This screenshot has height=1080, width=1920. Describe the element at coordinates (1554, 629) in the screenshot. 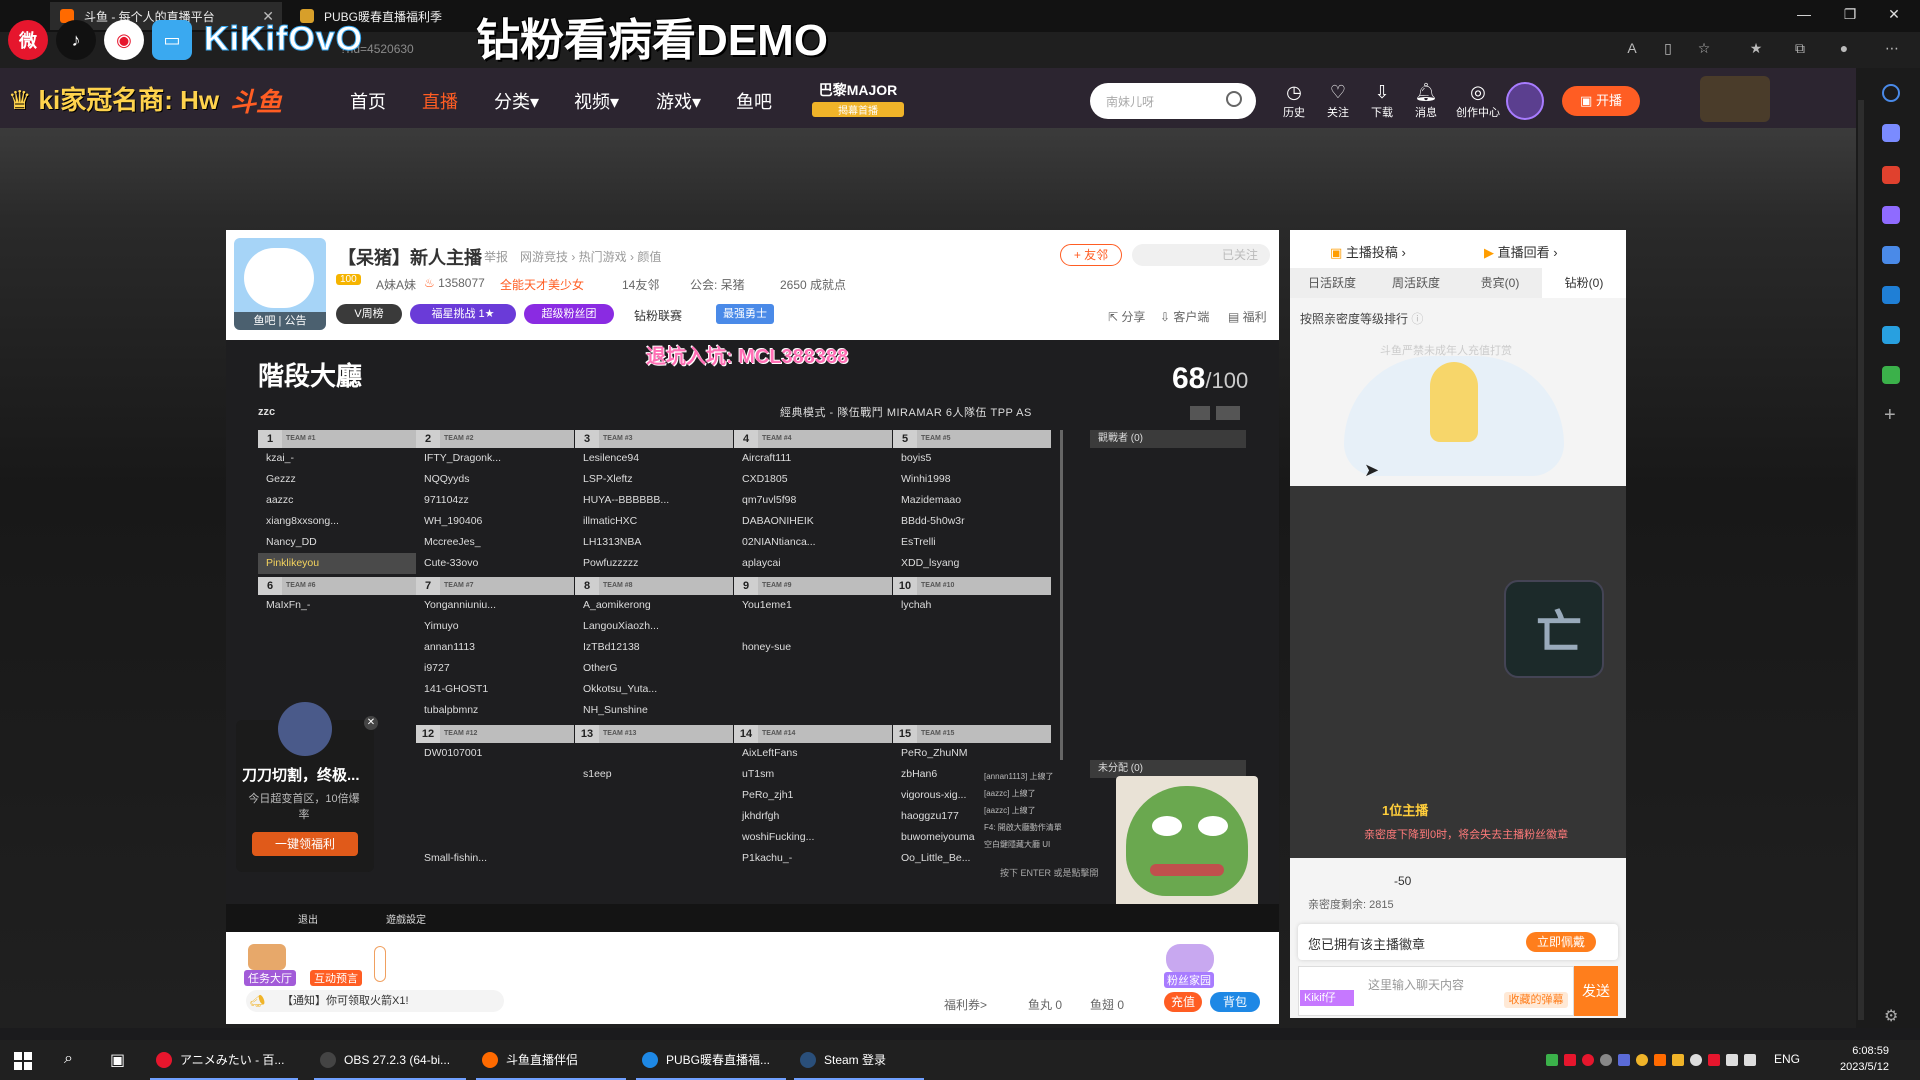

I see `ad-thumbnail: 亡` at that location.